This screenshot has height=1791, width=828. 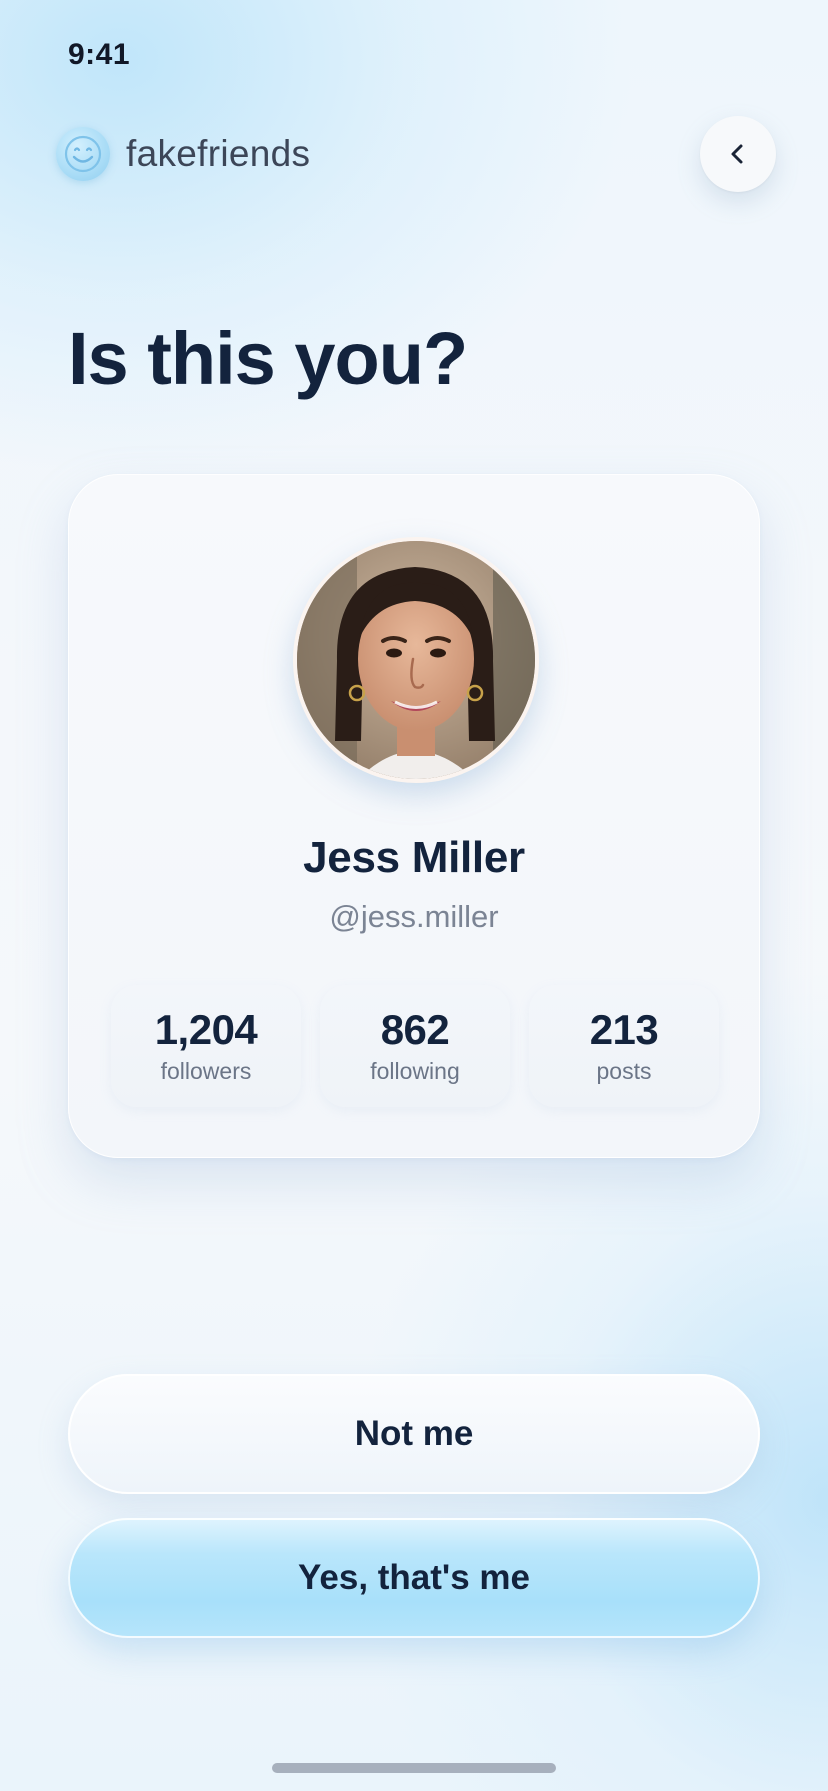 What do you see at coordinates (83, 154) in the screenshot?
I see `smiley-face-icon` at bounding box center [83, 154].